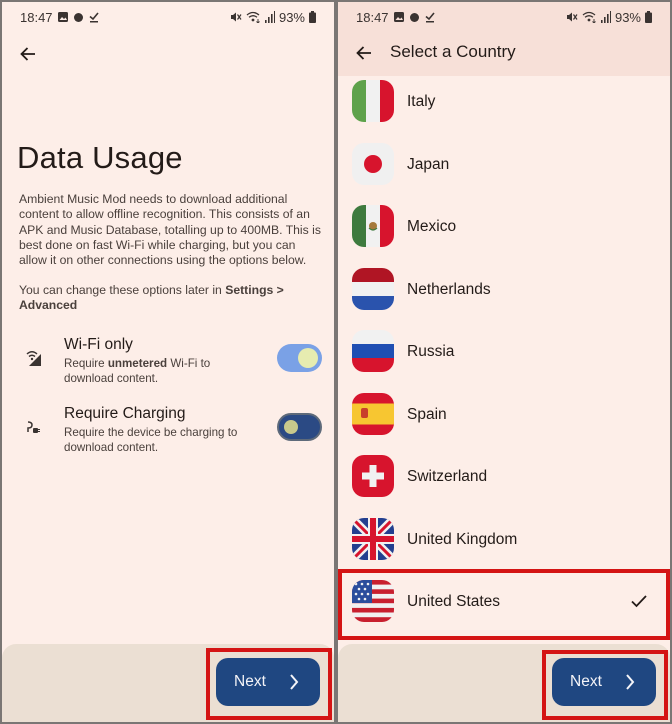 Image resolution: width=672 pixels, height=724 pixels. Describe the element at coordinates (427, 414) in the screenshot. I see `country-name: Spain` at that location.